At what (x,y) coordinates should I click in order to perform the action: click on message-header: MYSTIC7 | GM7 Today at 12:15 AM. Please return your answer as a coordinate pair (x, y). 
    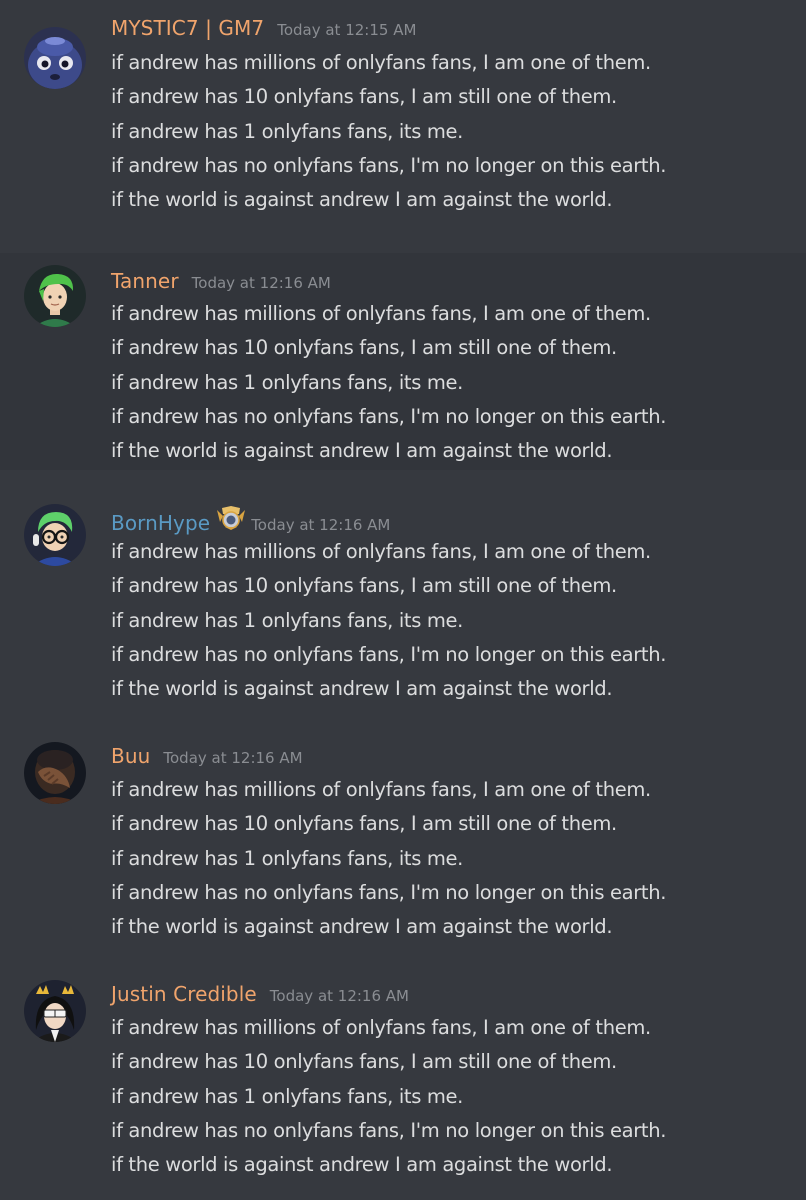
    Looking at the image, I should click on (263, 28).